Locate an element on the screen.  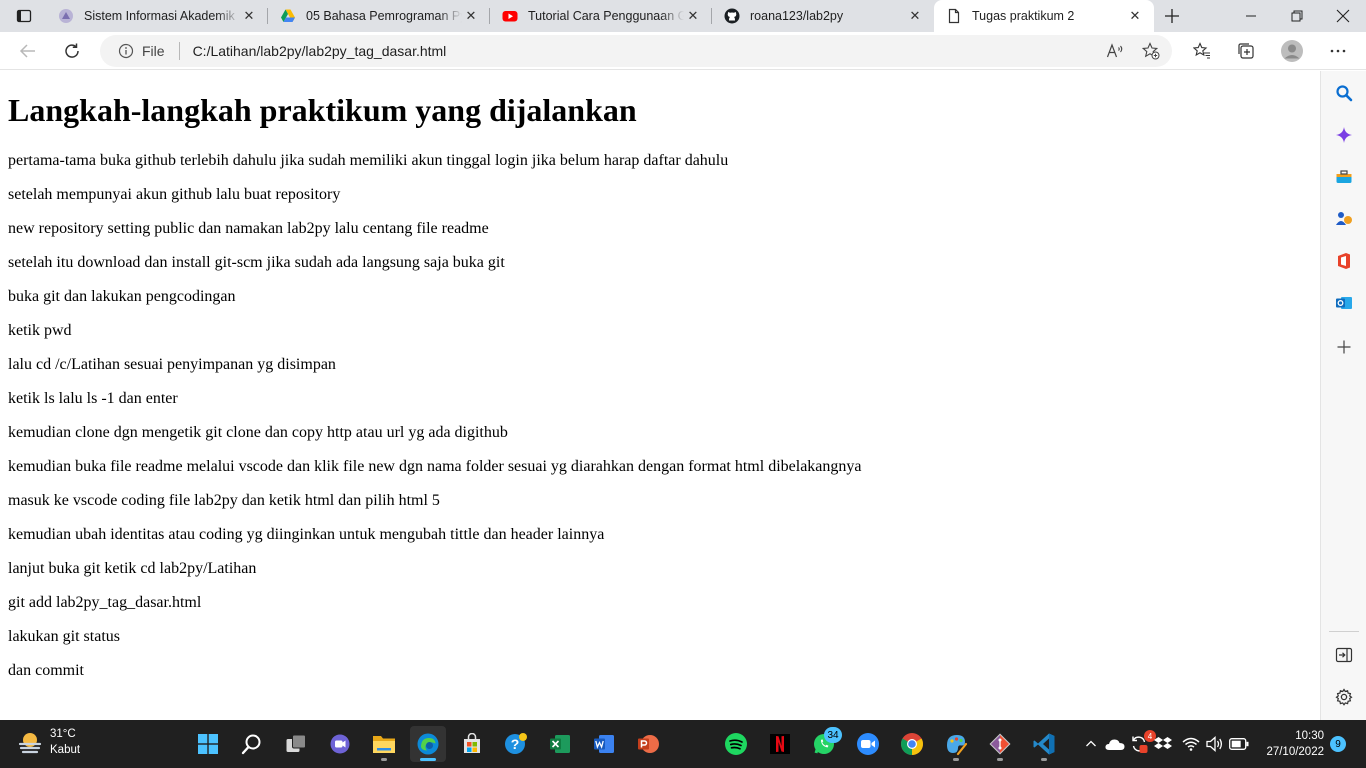
onedrive-tray-icon is located at coordinates (1115, 744).